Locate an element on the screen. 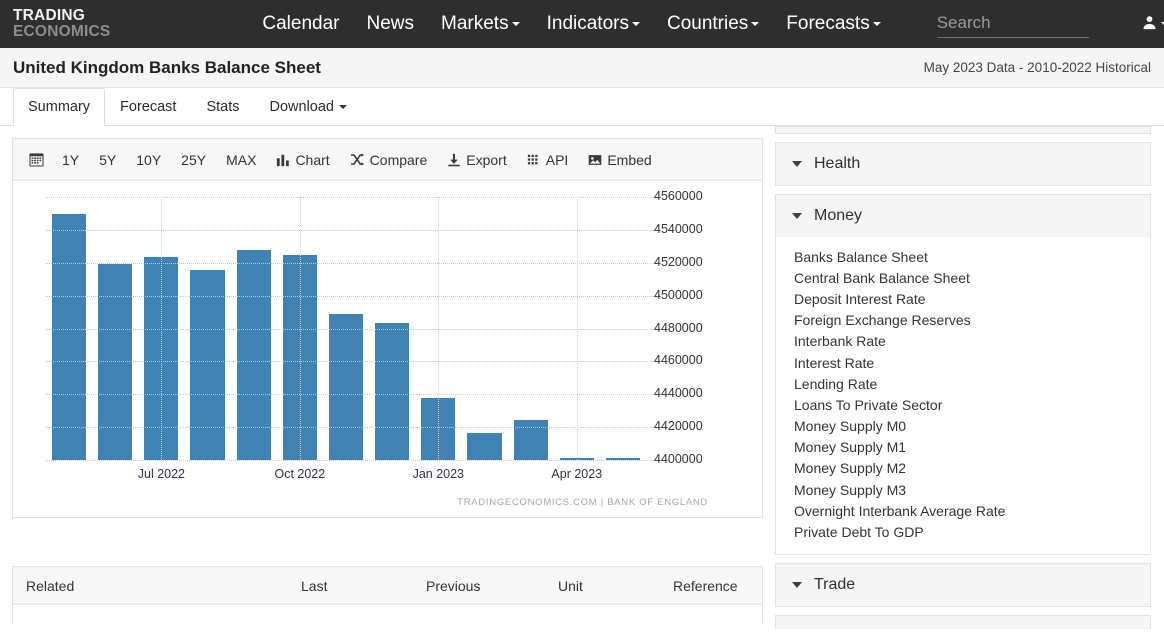 The image size is (1164, 635). tab-summary: Summary is located at coordinates (59, 107).